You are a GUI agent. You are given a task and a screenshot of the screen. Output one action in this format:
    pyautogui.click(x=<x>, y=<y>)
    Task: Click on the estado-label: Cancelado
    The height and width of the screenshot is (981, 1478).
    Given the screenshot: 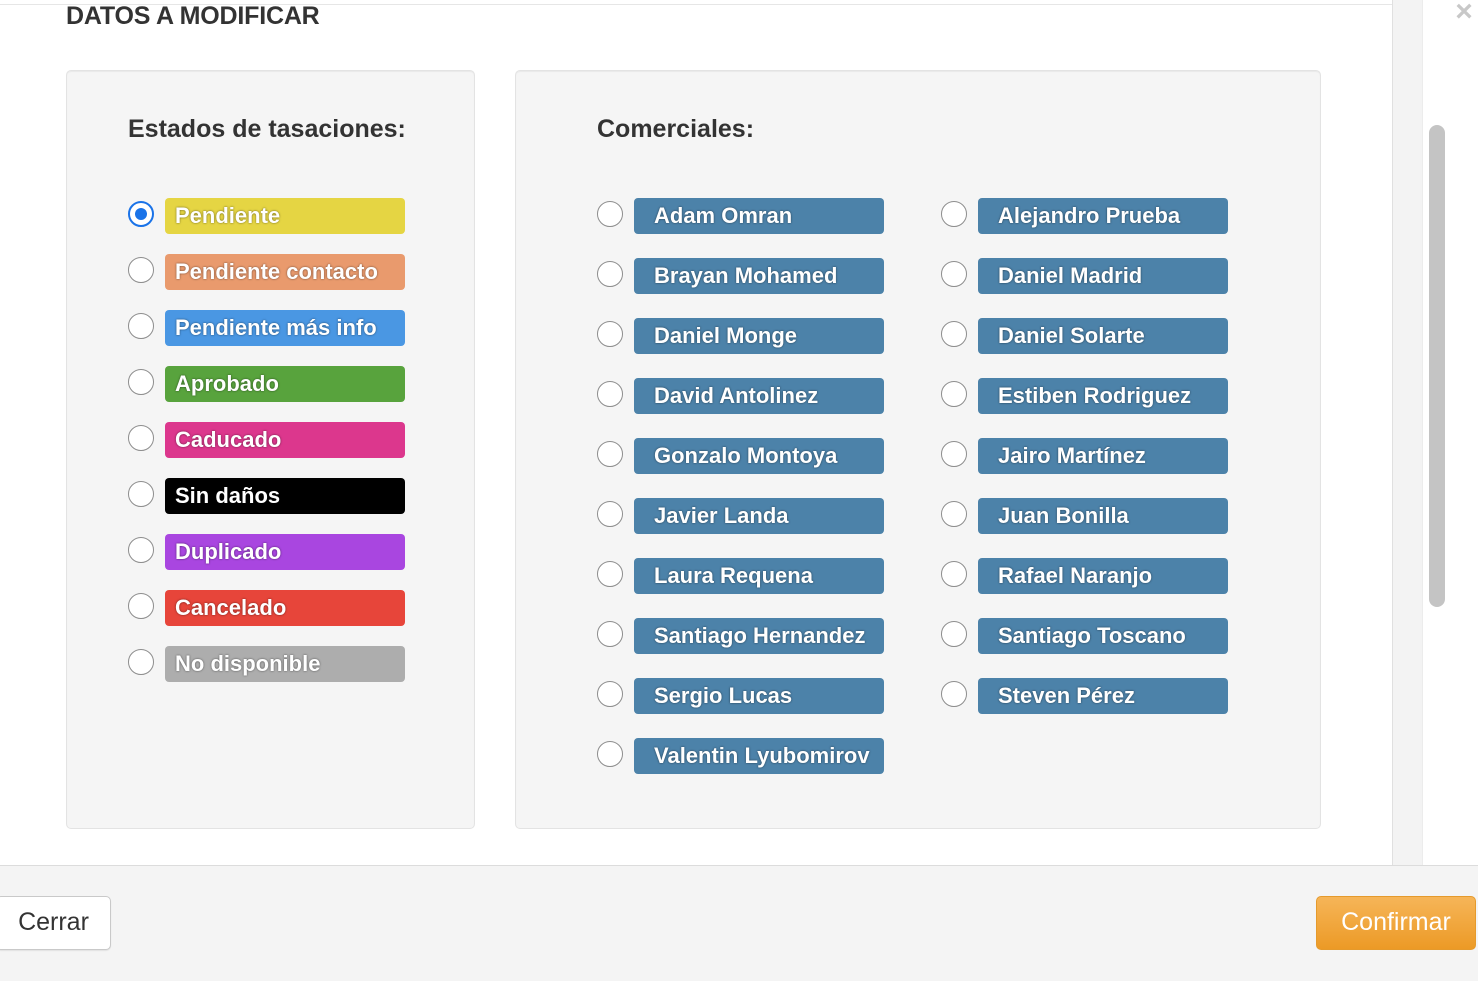 What is the action you would take?
    pyautogui.click(x=285, y=608)
    